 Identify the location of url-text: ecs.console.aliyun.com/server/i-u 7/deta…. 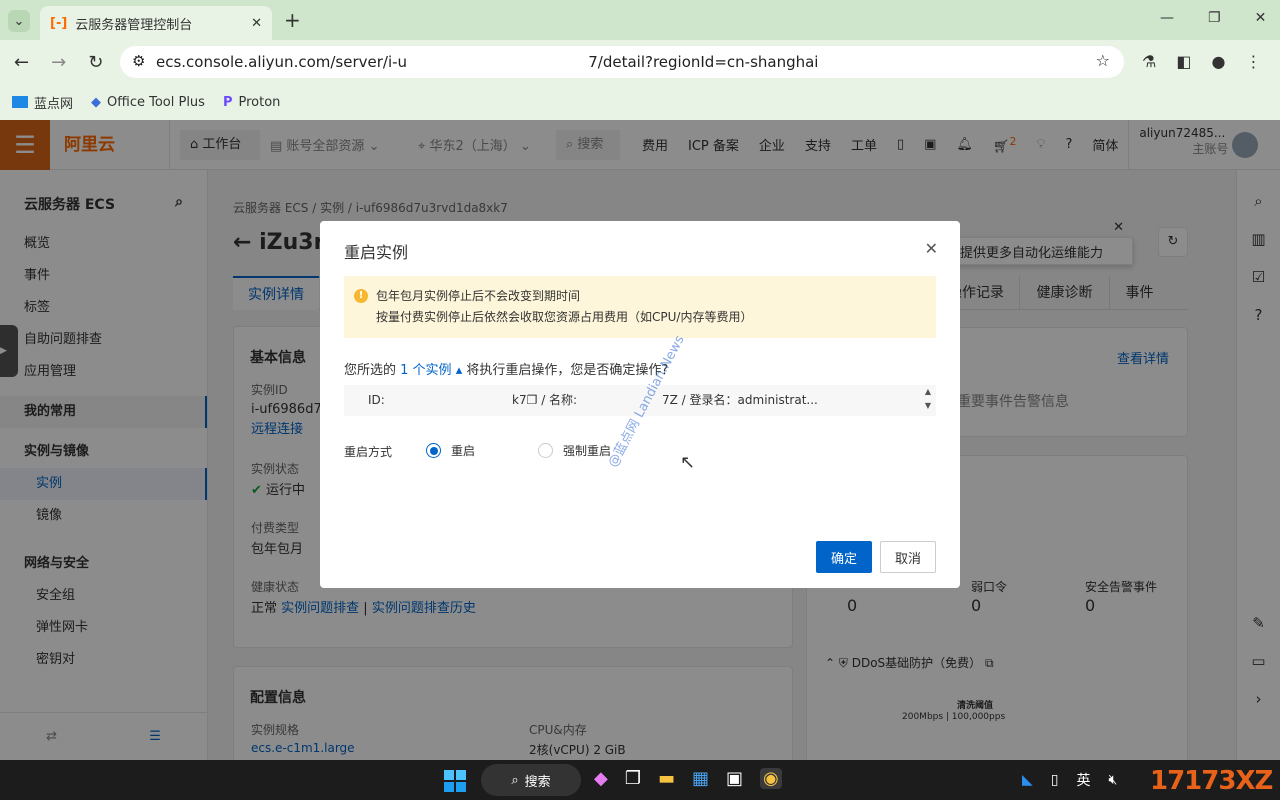
(487, 62).